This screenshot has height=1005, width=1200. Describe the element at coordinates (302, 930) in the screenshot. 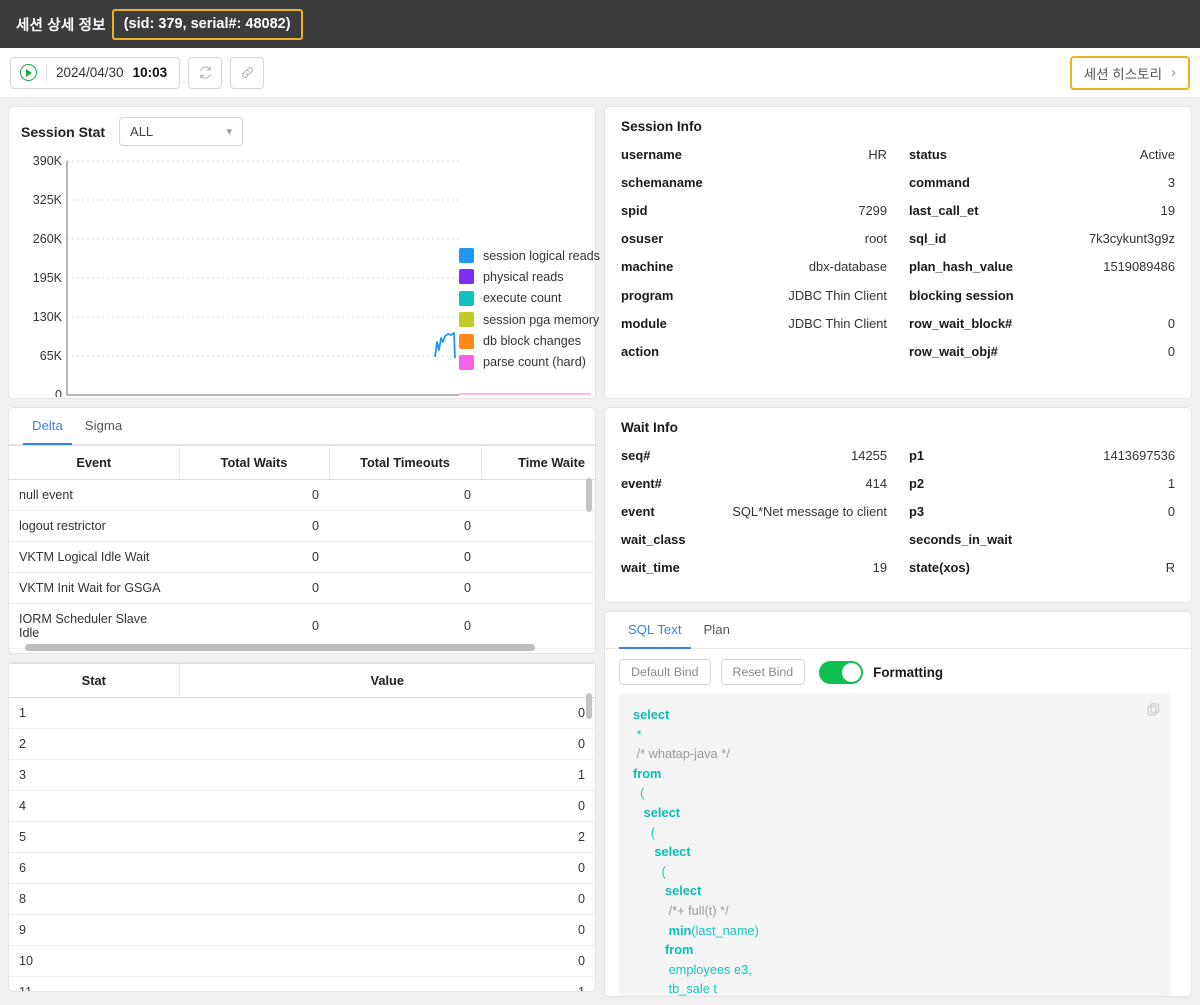

I see `table-row: 9 0` at that location.